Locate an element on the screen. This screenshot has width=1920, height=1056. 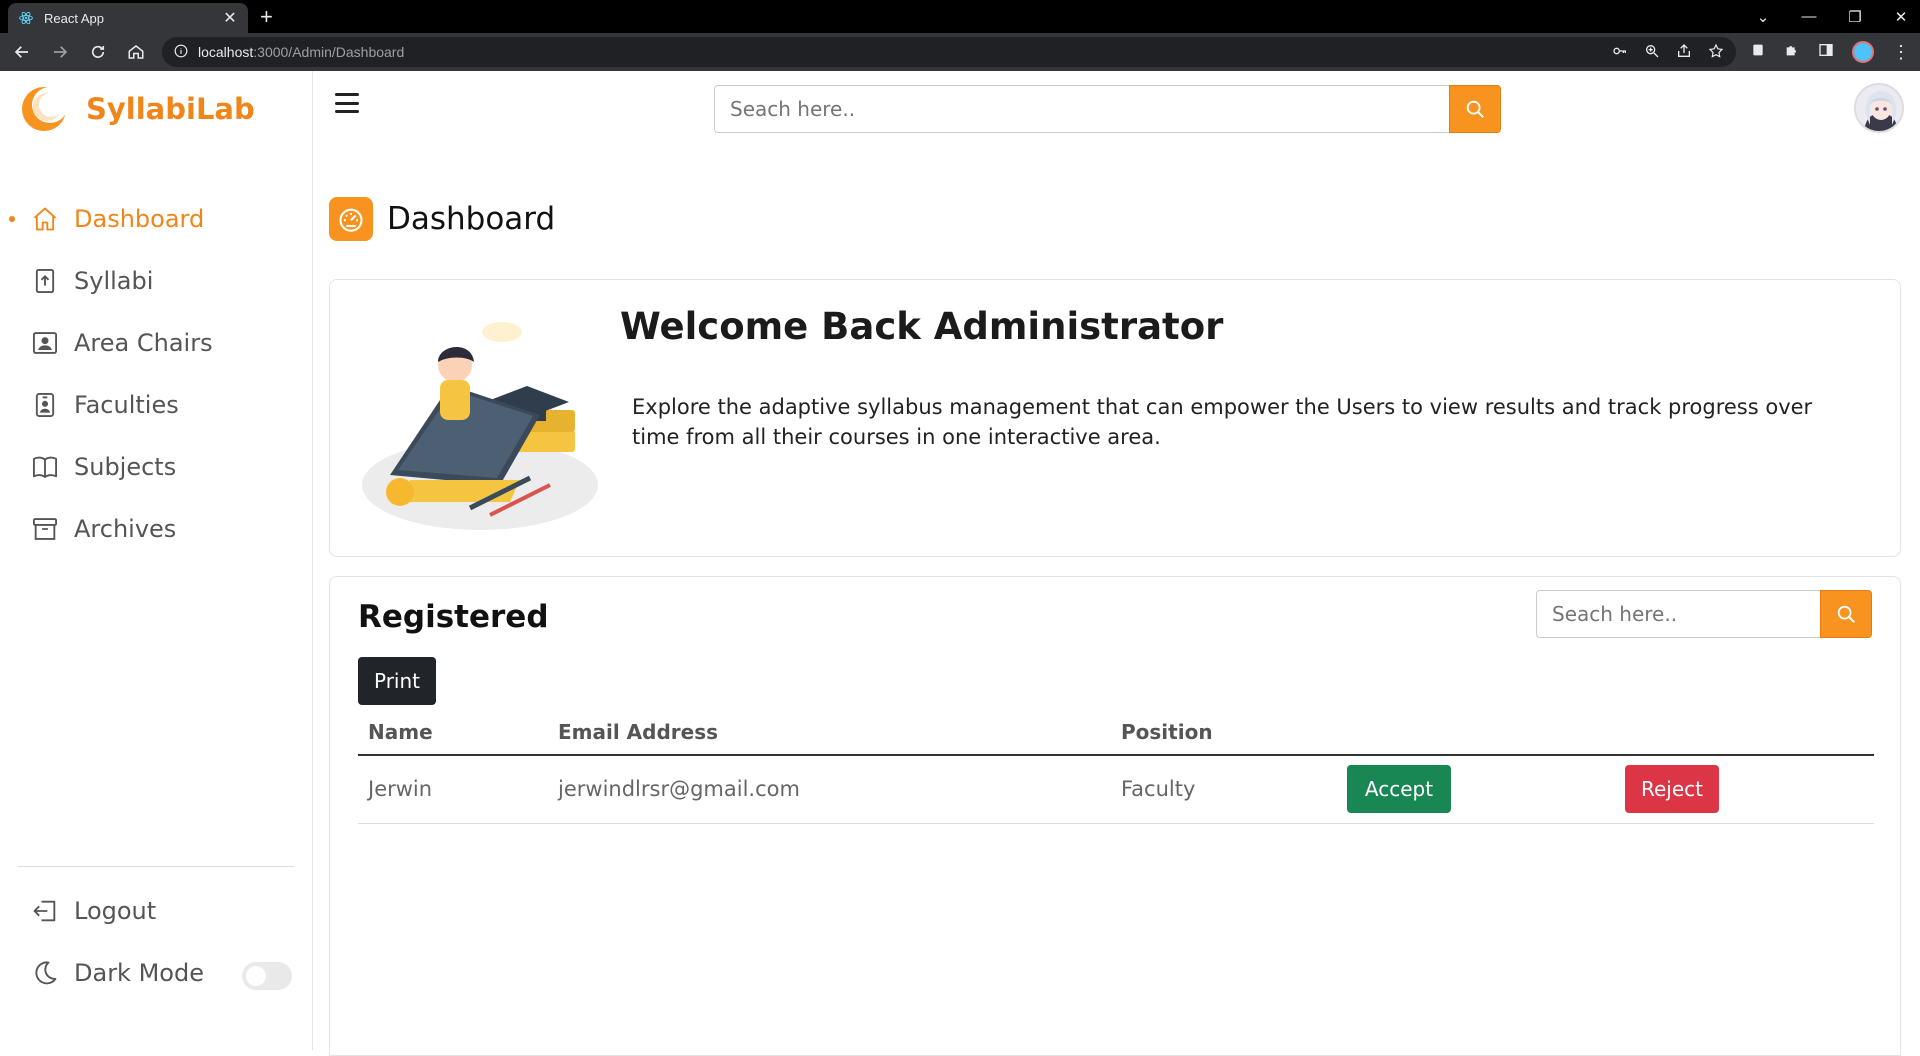
person-badge-icon is located at coordinates (45, 405).